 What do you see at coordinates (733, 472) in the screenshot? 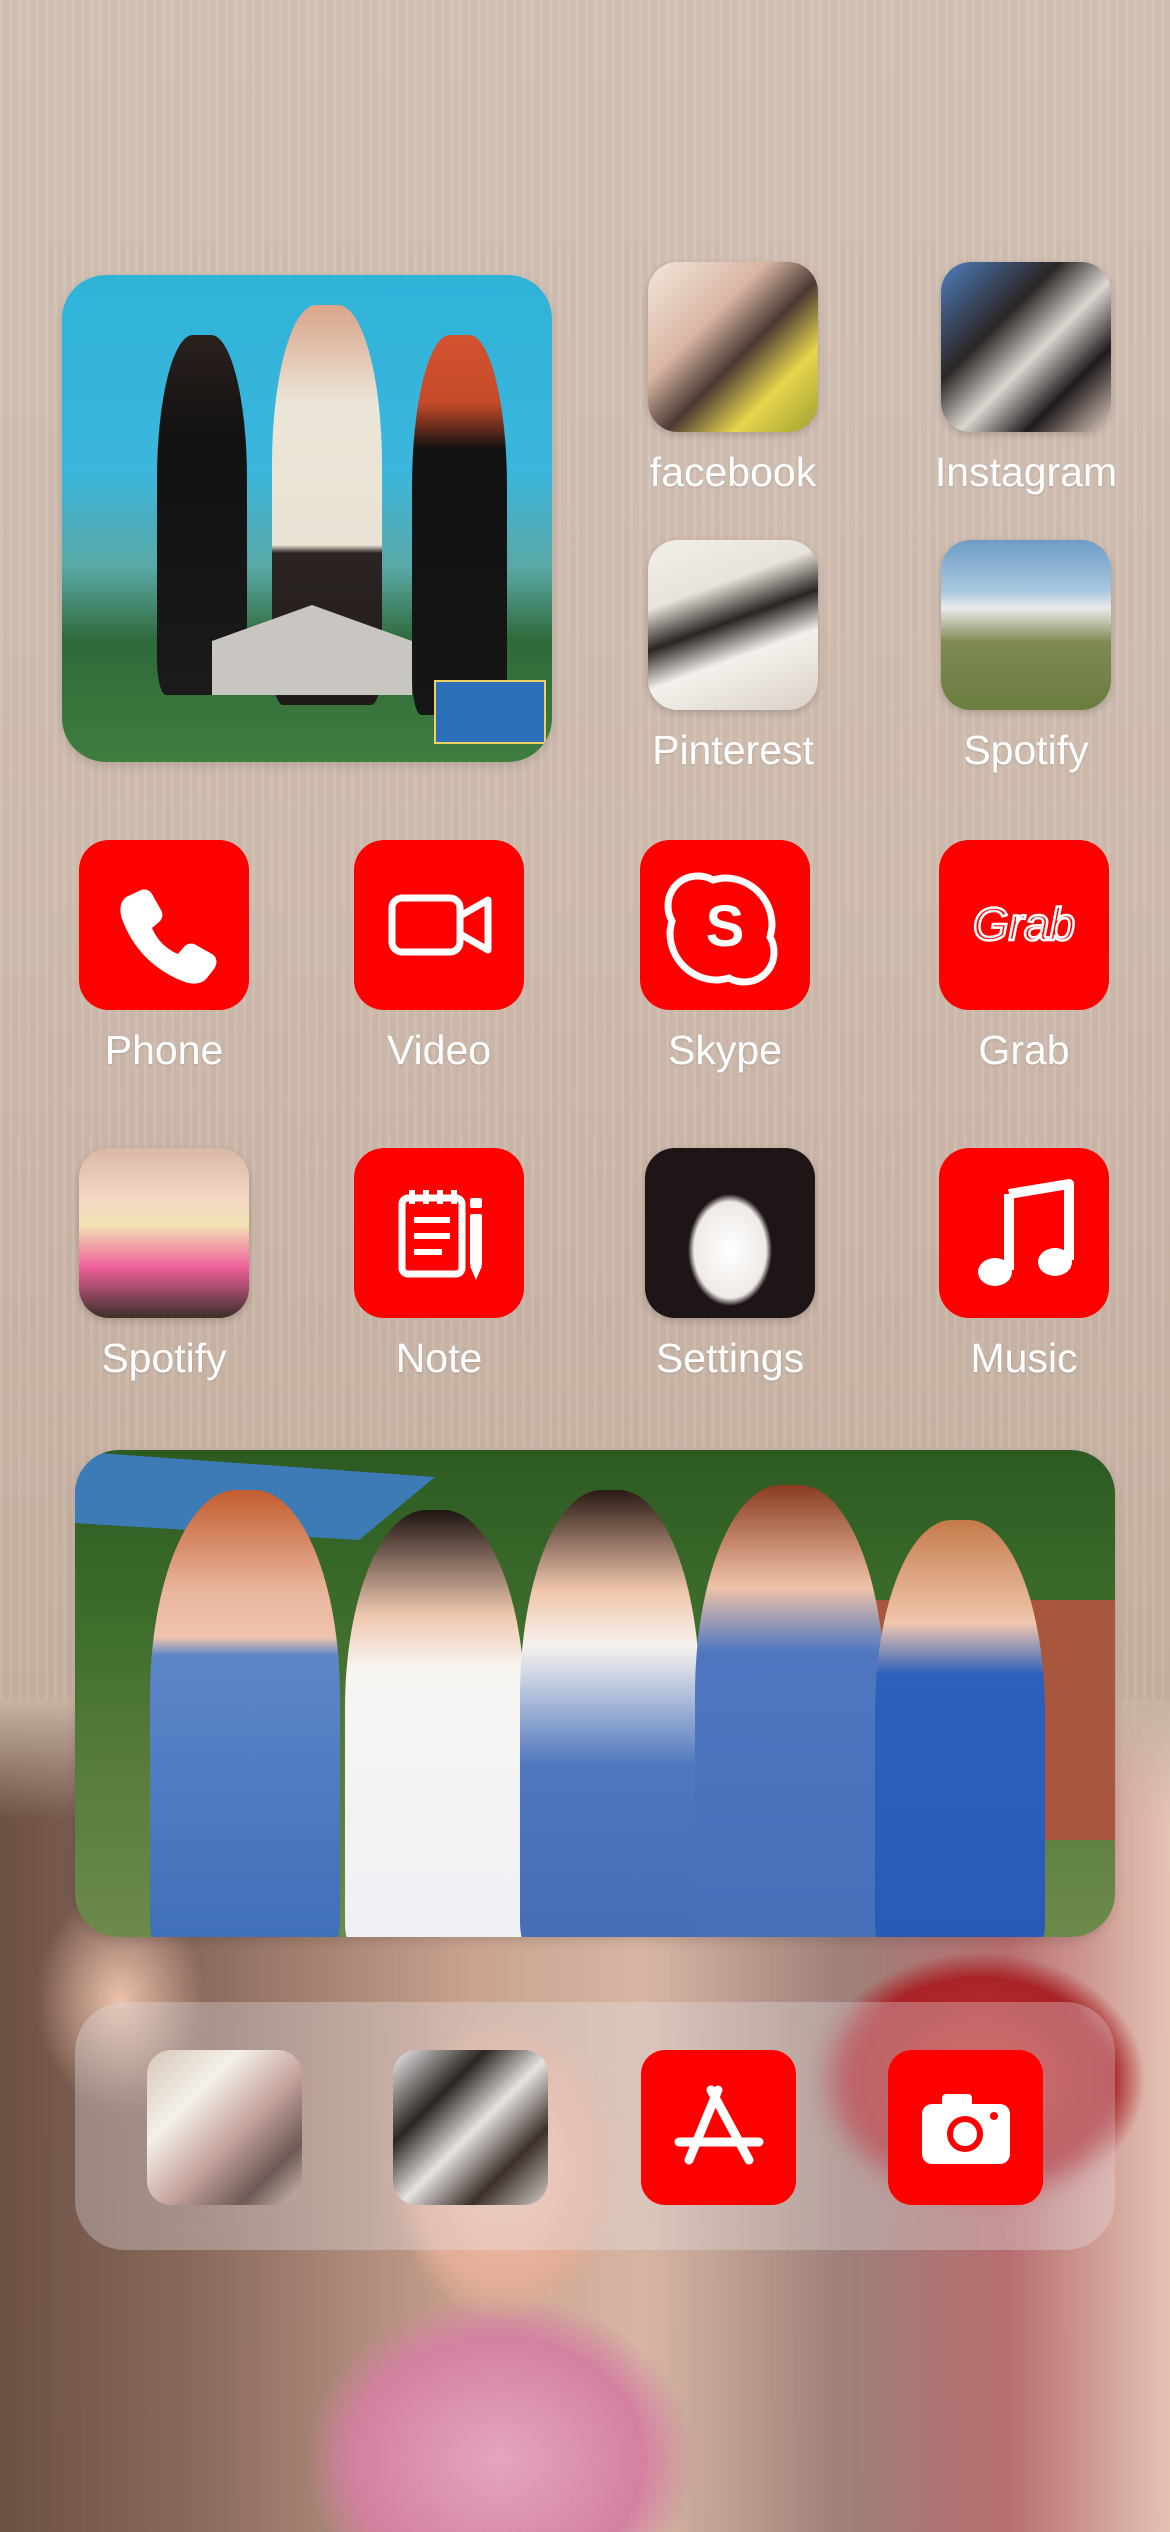
I see `app-label: facebook` at bounding box center [733, 472].